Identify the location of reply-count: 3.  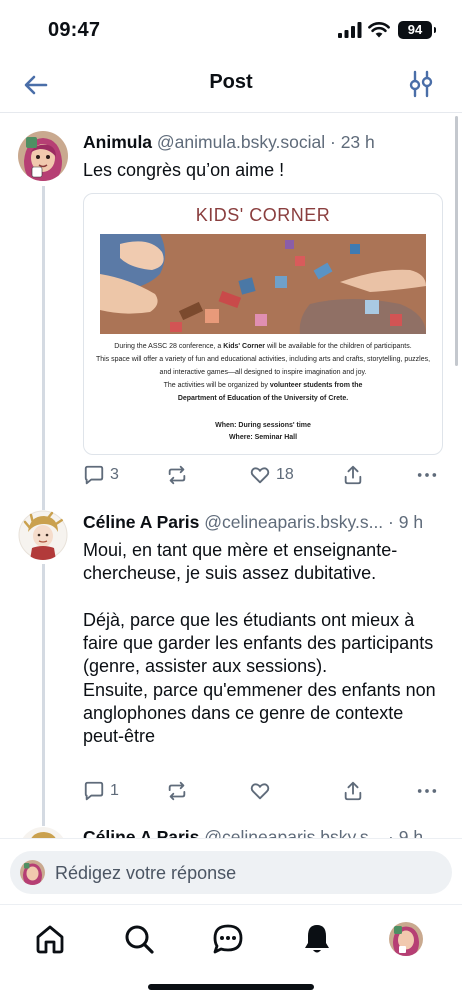
(114, 474).